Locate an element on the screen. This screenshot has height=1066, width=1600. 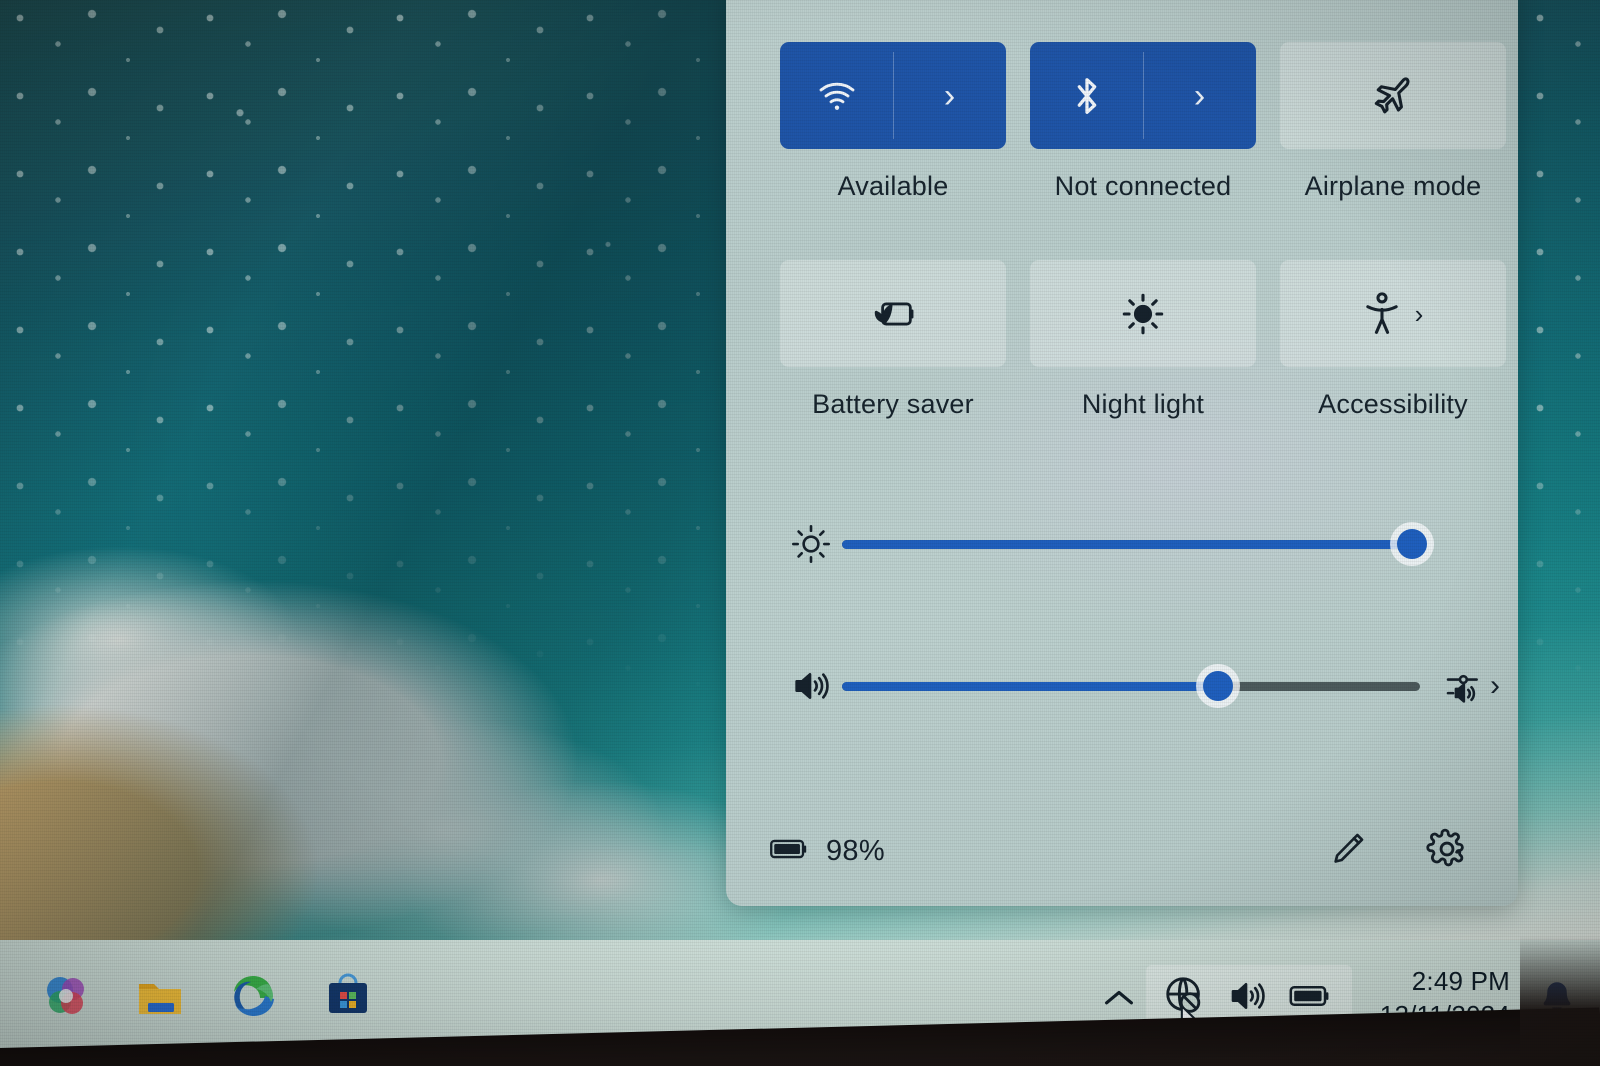
quick-settings-footer: 98% is located at coordinates (1122, 851).